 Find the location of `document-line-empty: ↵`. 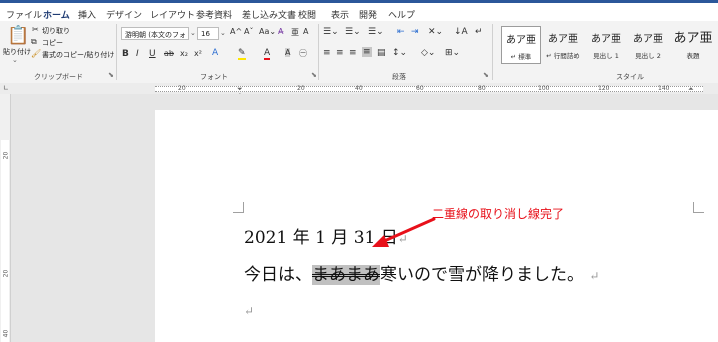

document-line-empty: ↵ is located at coordinates (249, 310).